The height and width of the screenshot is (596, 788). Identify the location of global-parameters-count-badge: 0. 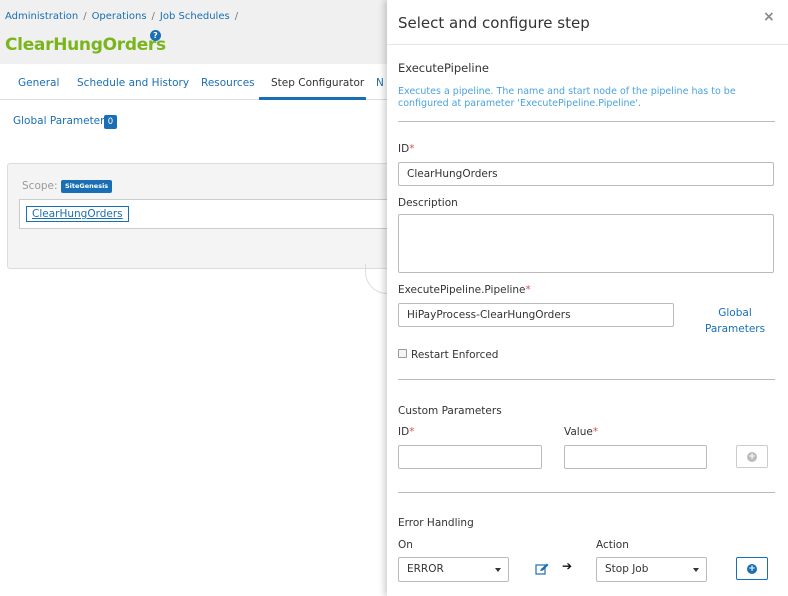
(110, 122).